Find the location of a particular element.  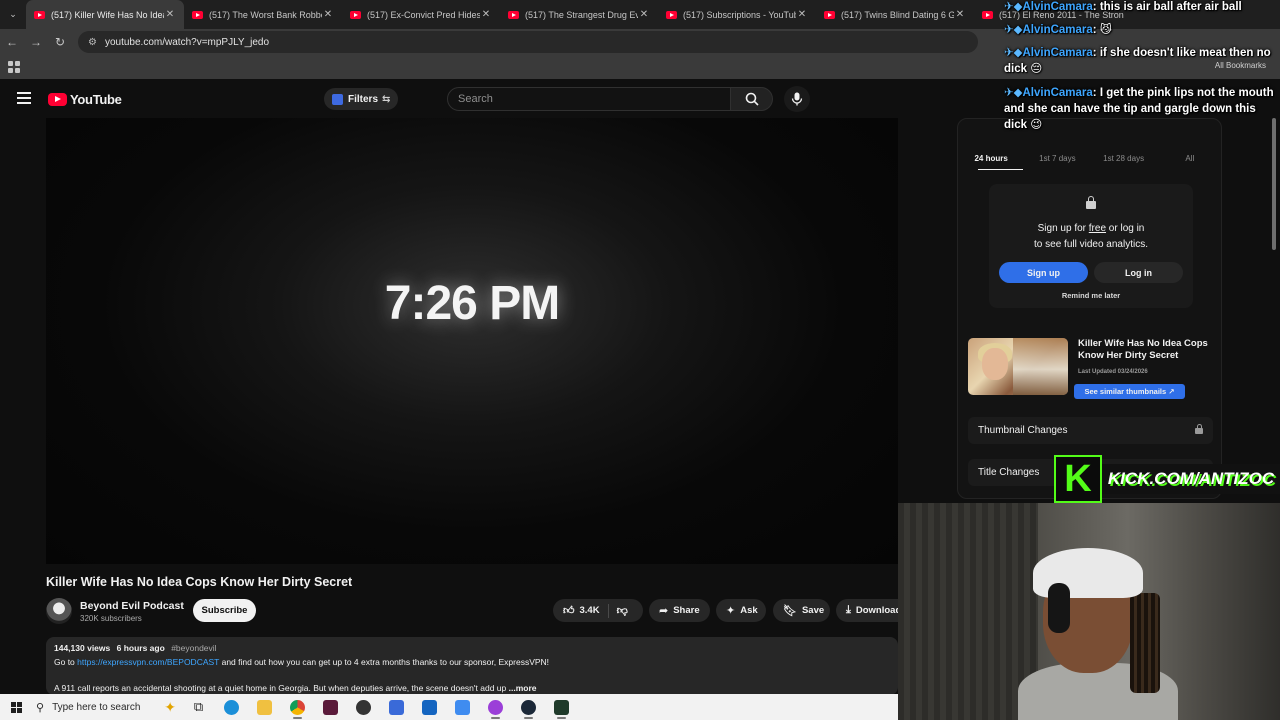

tab-title: (517) The Strangest Drug Ever is located at coordinates (581, 14).